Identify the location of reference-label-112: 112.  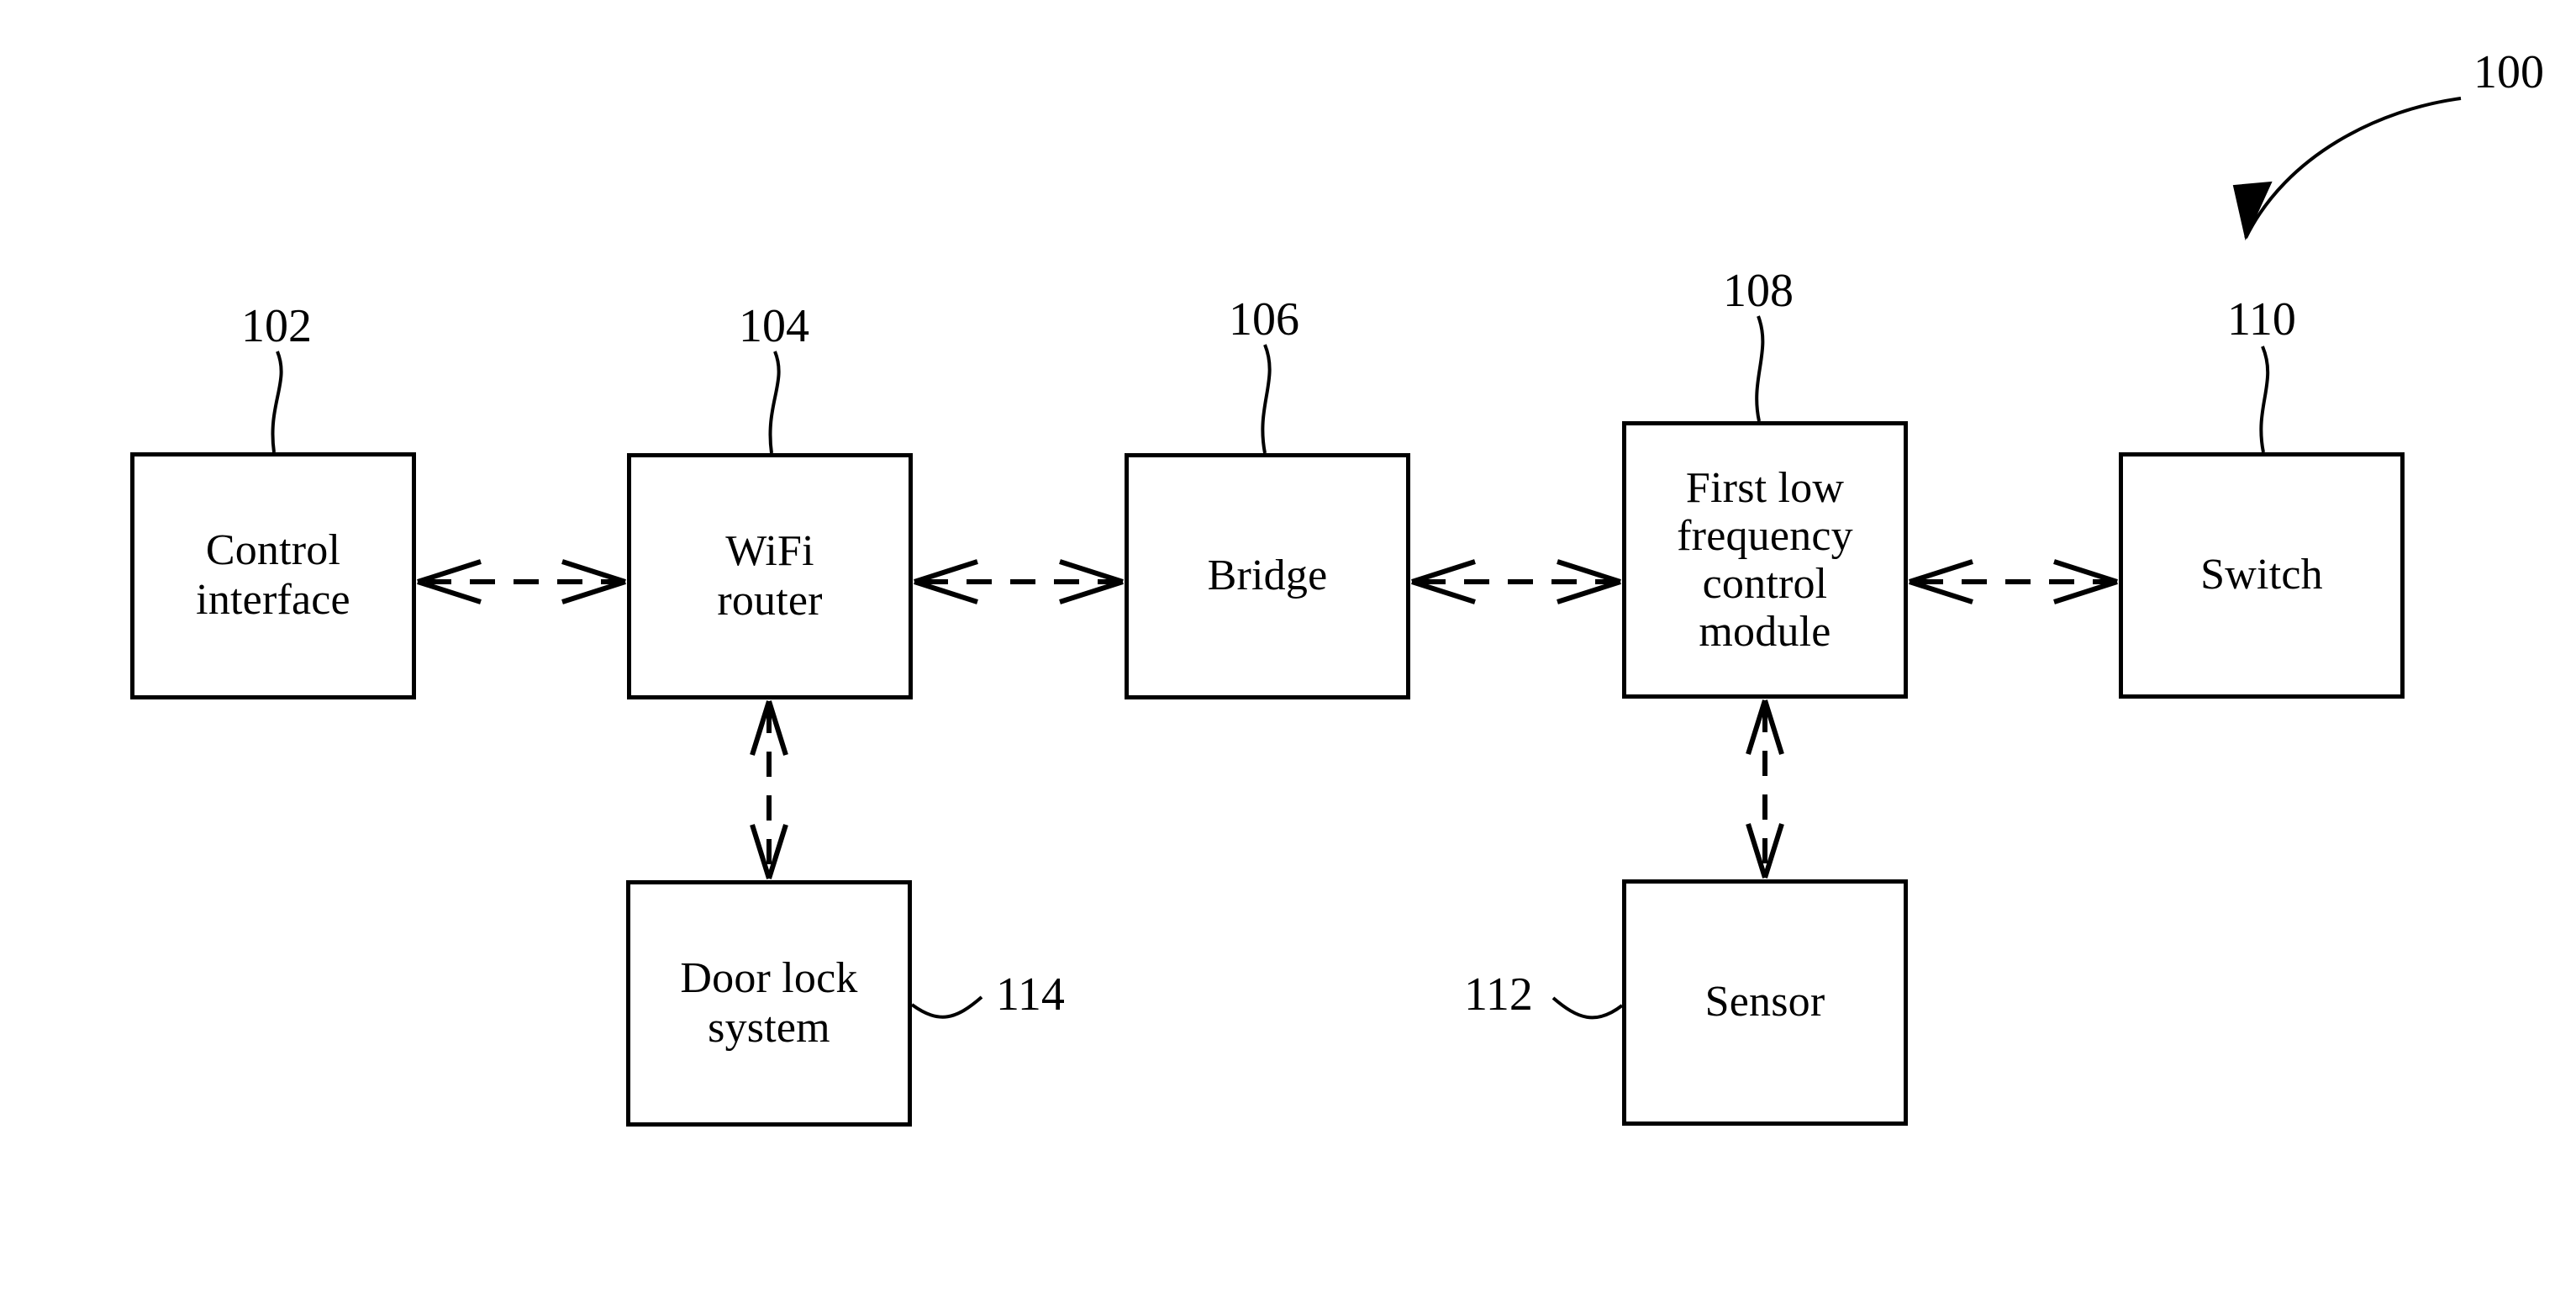
(1498, 994).